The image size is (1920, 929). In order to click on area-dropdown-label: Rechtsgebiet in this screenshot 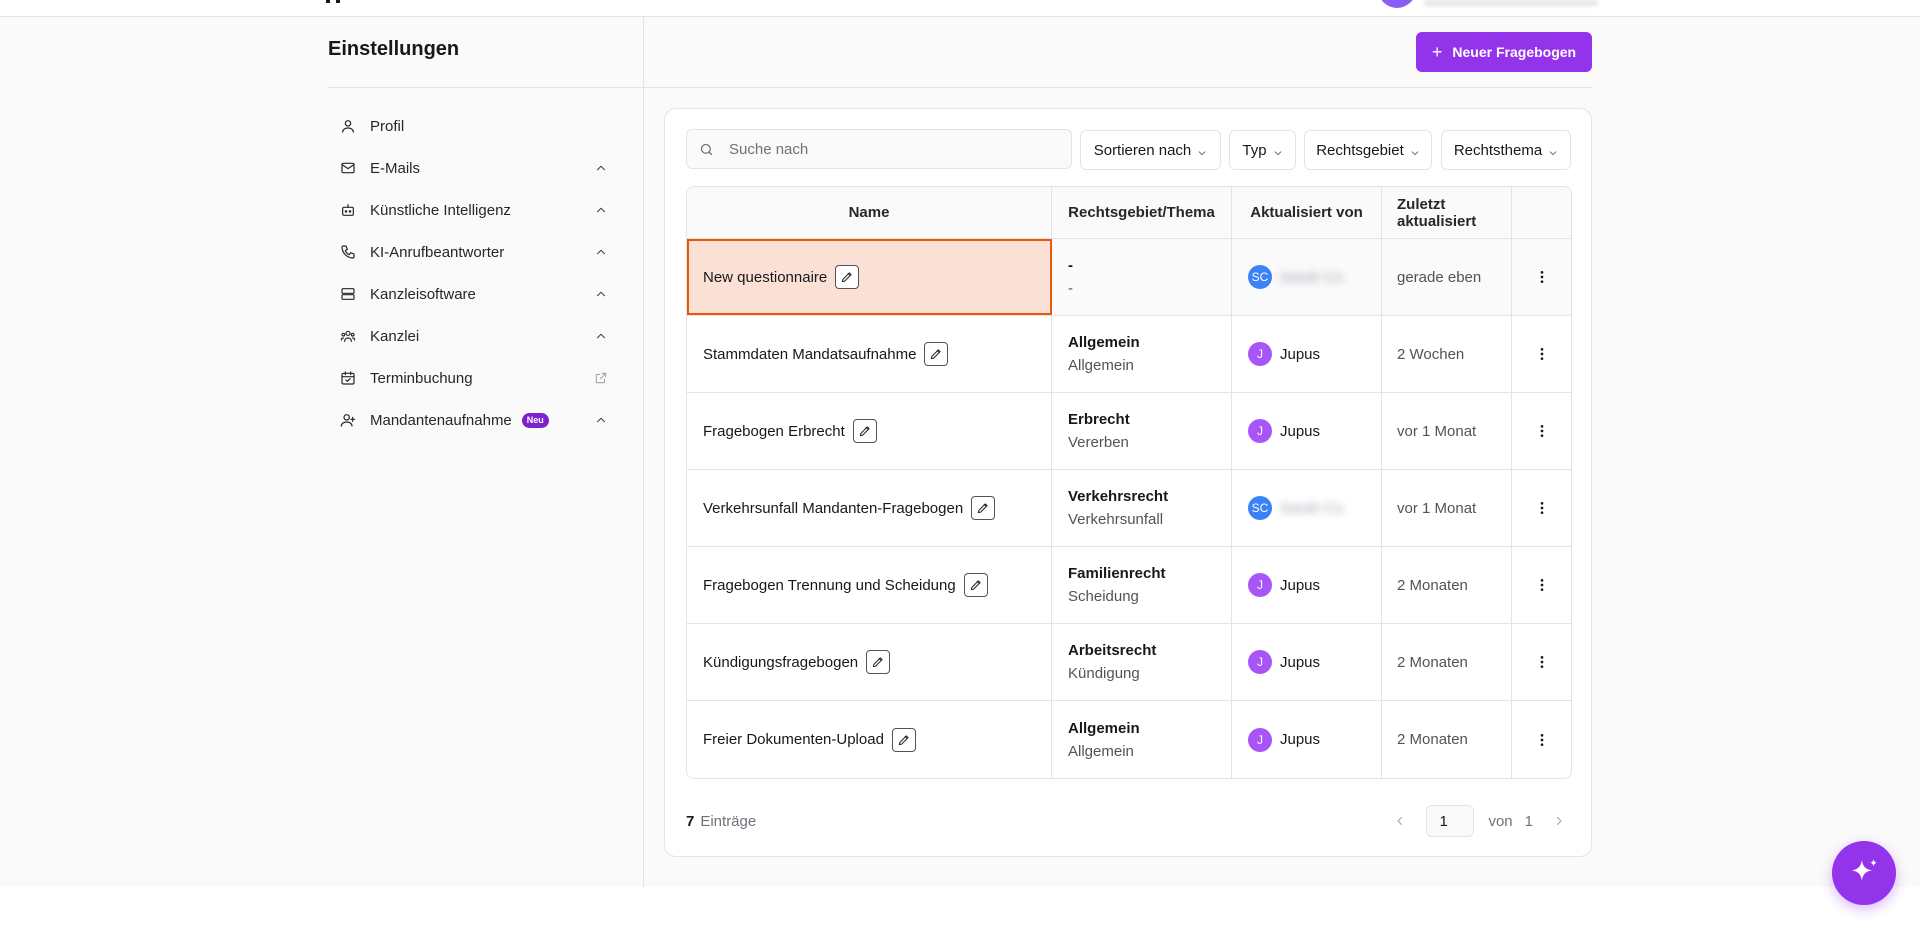, I will do `click(1360, 150)`.